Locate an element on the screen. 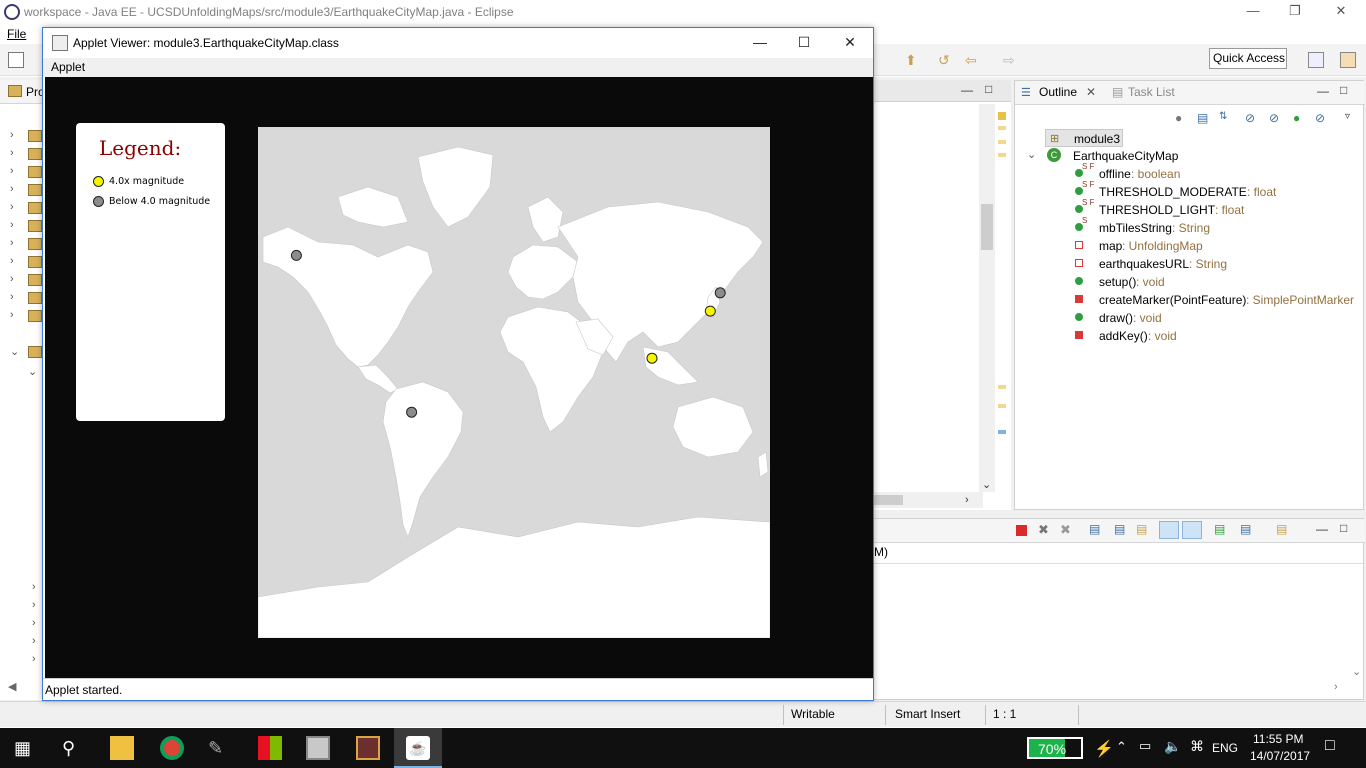  tab-outline: Outline is located at coordinates (1058, 92).